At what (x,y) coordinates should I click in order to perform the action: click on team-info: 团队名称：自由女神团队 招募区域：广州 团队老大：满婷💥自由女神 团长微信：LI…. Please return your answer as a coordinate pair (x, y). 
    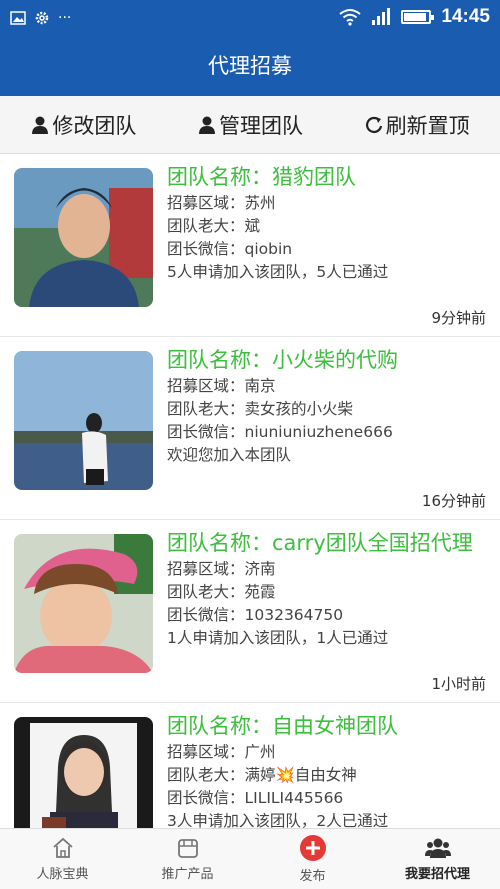
    Looking at the image, I should click on (328, 769).